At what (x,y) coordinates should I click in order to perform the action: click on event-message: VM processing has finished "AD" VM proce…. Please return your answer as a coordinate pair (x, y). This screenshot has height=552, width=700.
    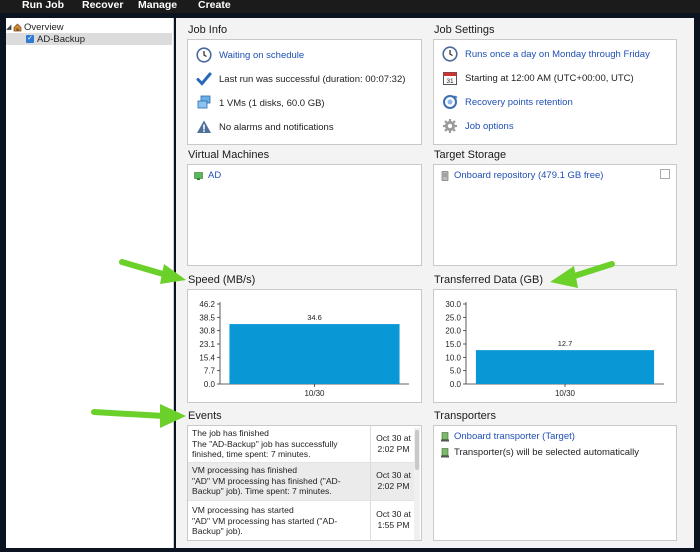
    Looking at the image, I should click on (266, 480).